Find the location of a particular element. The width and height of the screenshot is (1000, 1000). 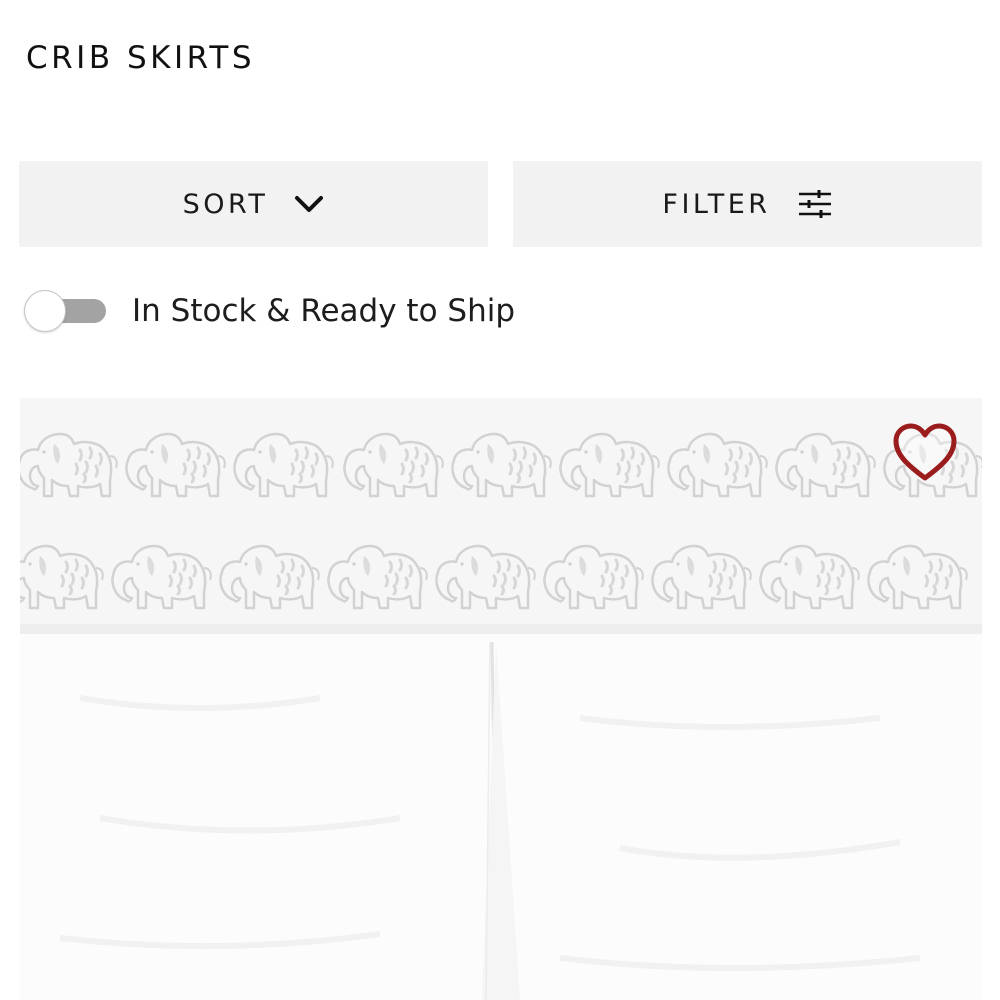

filter-button: FILTER is located at coordinates (747, 204).